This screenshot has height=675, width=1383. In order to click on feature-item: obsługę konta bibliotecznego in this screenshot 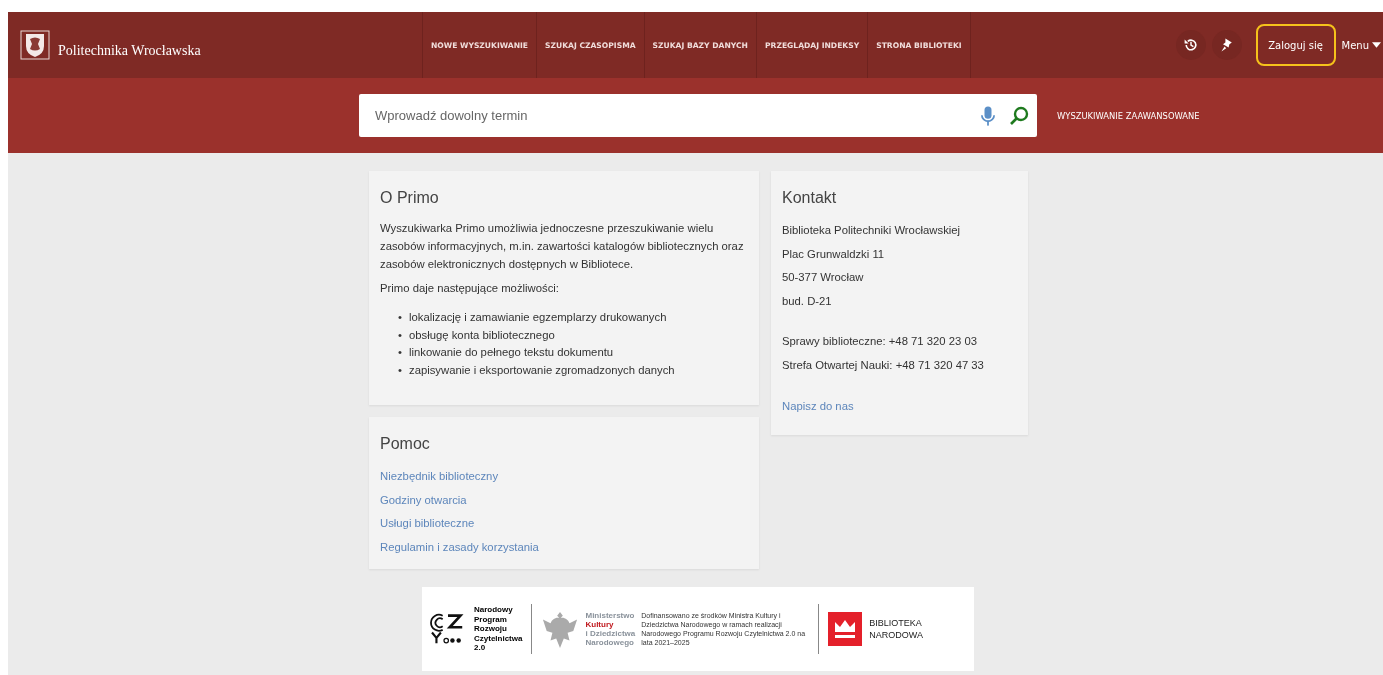, I will do `click(482, 335)`.